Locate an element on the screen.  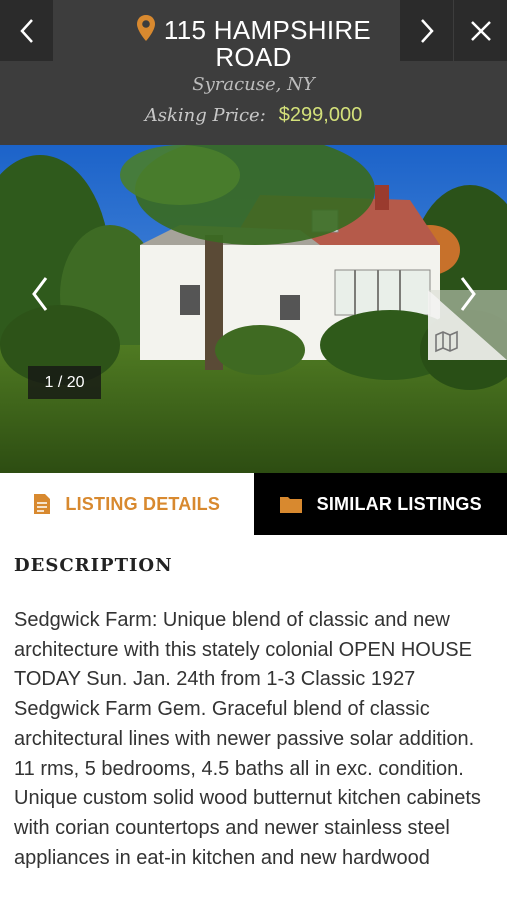
folder-icon is located at coordinates (290, 505).